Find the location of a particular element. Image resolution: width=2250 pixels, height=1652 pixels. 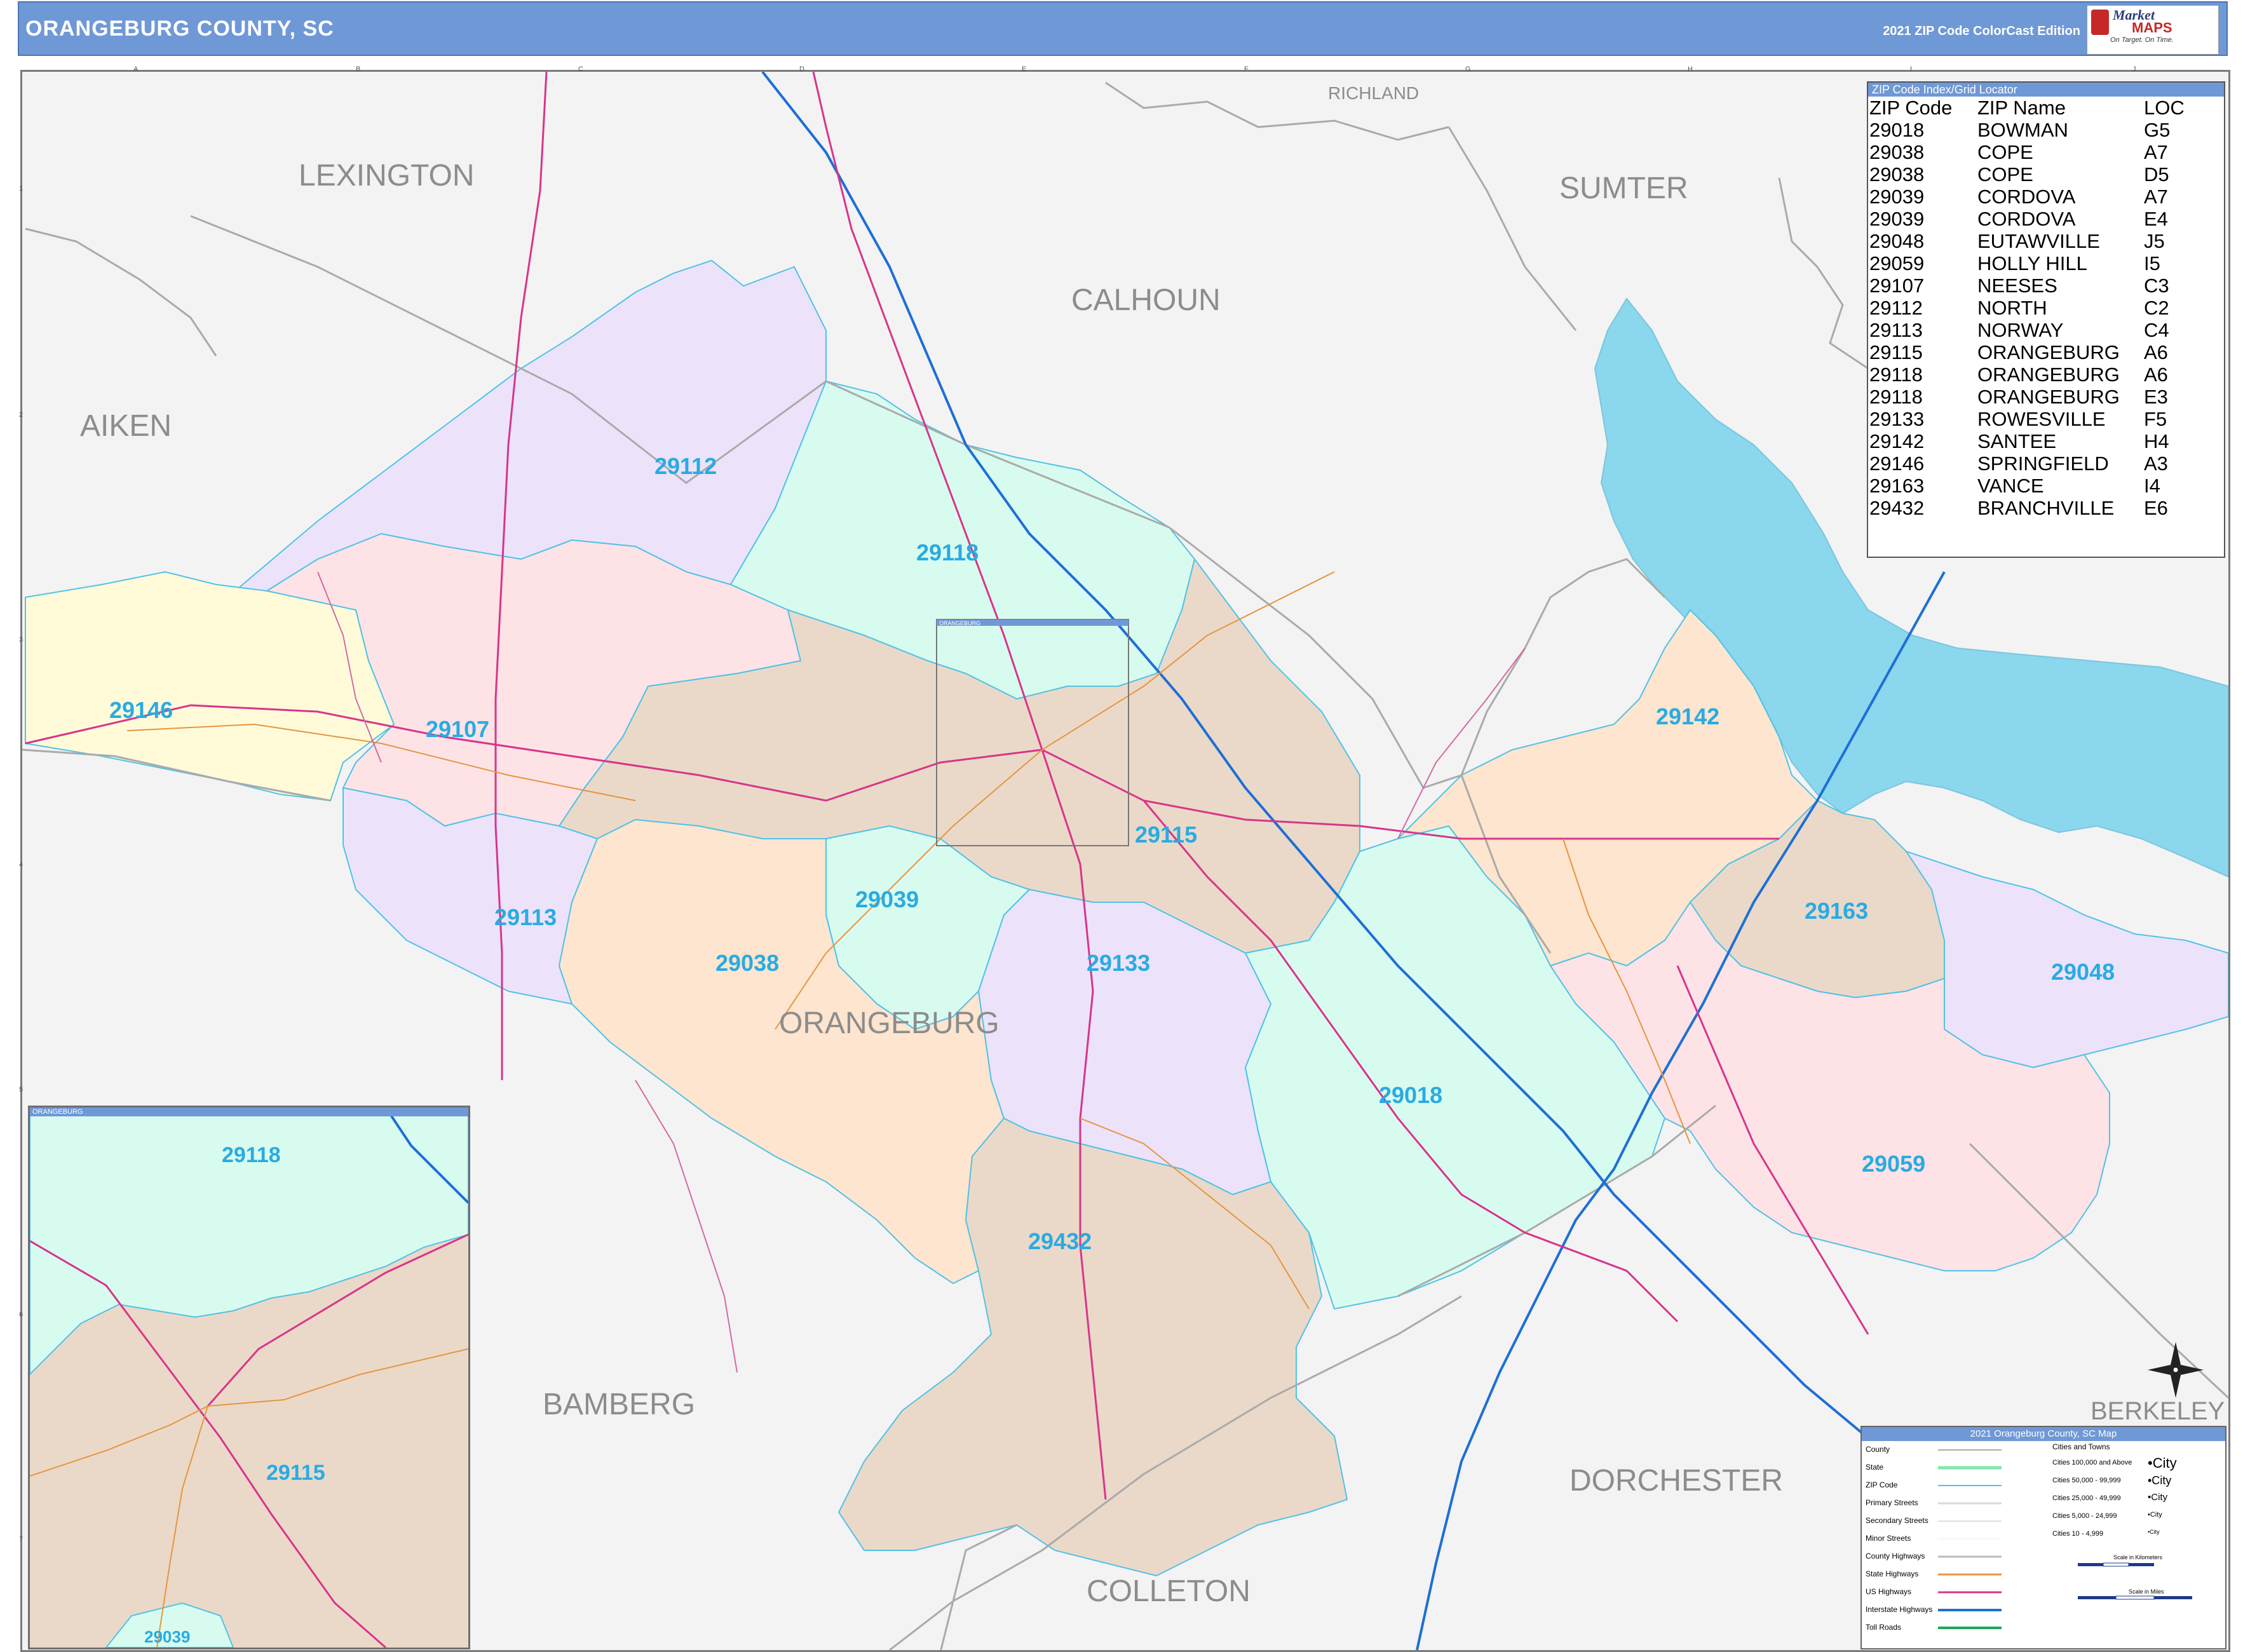

table-row: 29038 COPE D5 is located at coordinates (2046, 174).